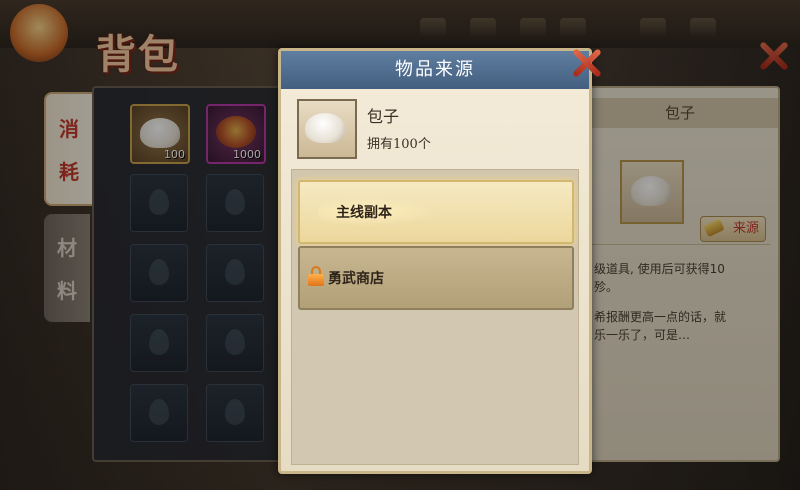 This screenshot has width=800, height=490. I want to click on dialog-item-icon, so click(327, 129).